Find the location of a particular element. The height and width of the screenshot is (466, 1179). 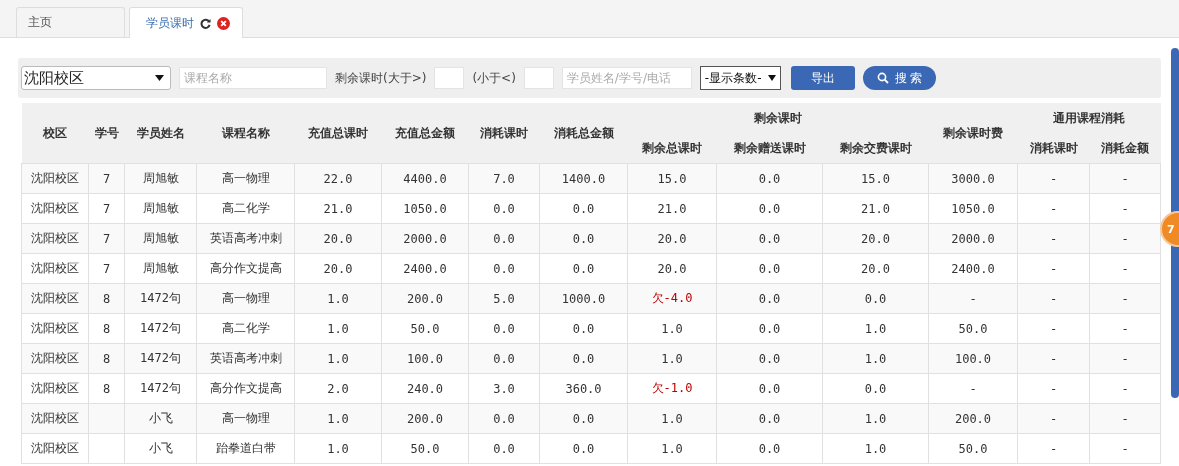

column-header: 校区 is located at coordinates (55, 132).